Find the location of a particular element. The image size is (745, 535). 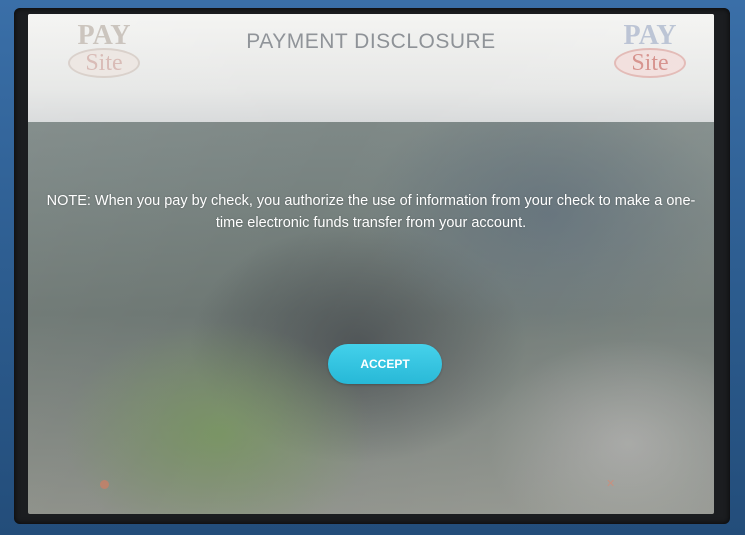

paysite-logo-left: PAY Site is located at coordinates (103, 52).